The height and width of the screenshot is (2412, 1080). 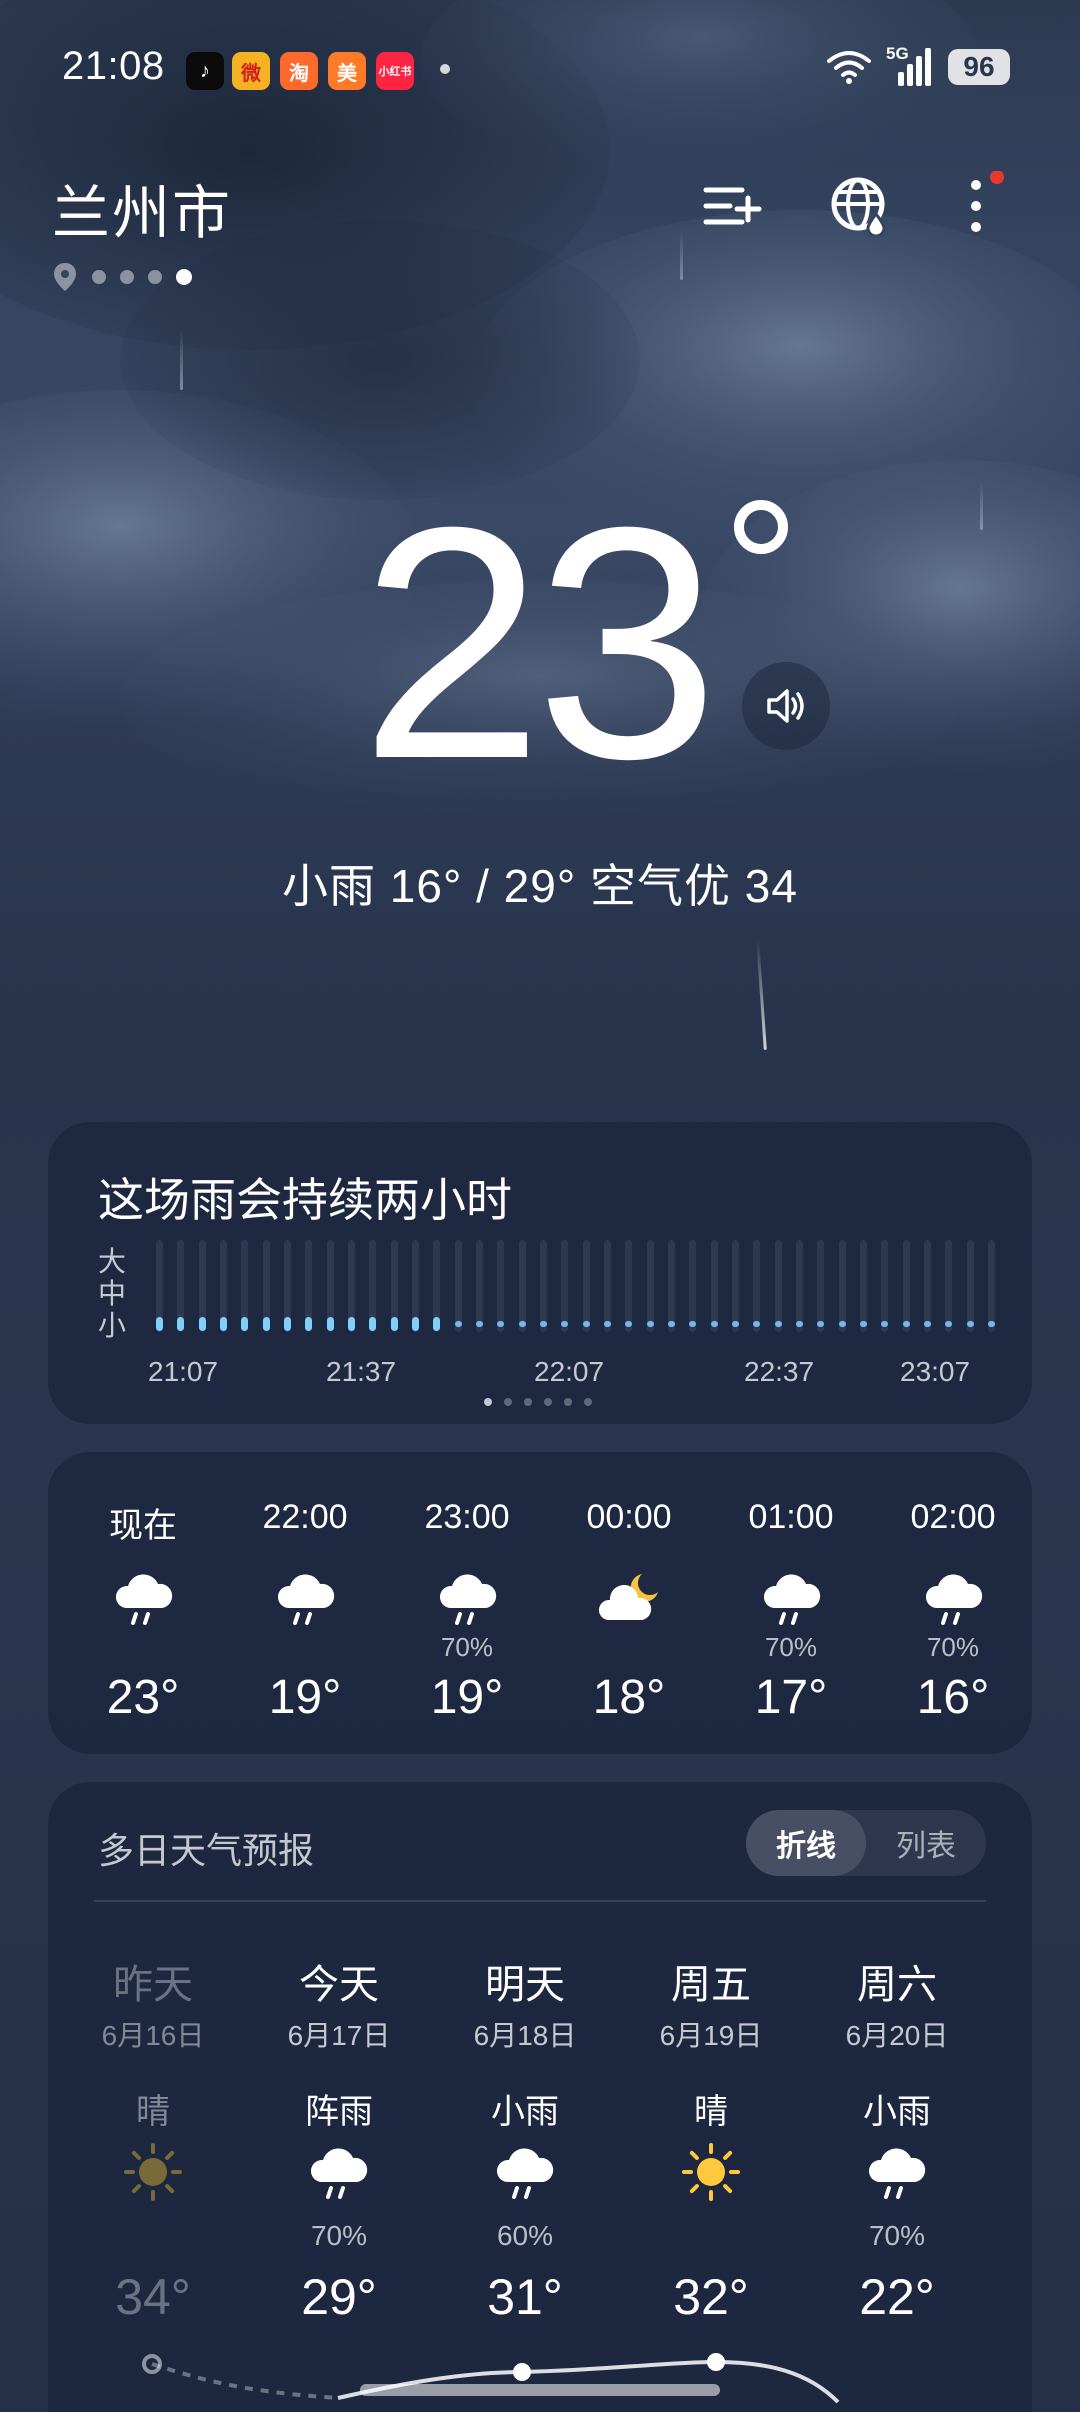 I want to click on voice-broadcast-button, so click(x=786, y=706).